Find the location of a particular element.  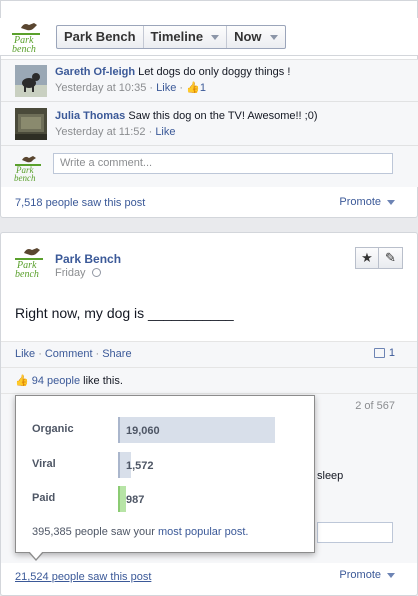

likes-people-link: 94 people is located at coordinates (56, 381).